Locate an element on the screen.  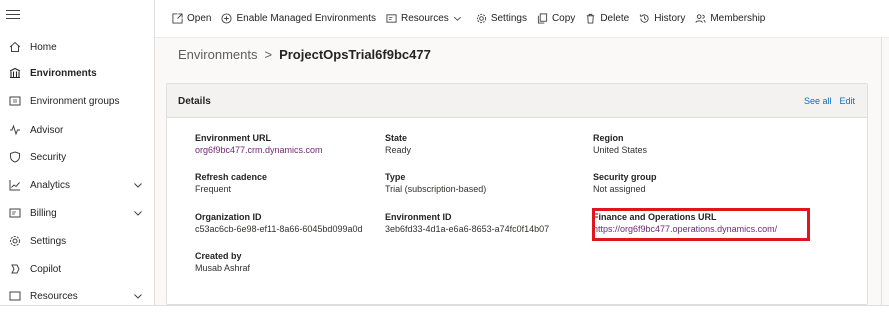
add-circle-icon is located at coordinates (227, 18).